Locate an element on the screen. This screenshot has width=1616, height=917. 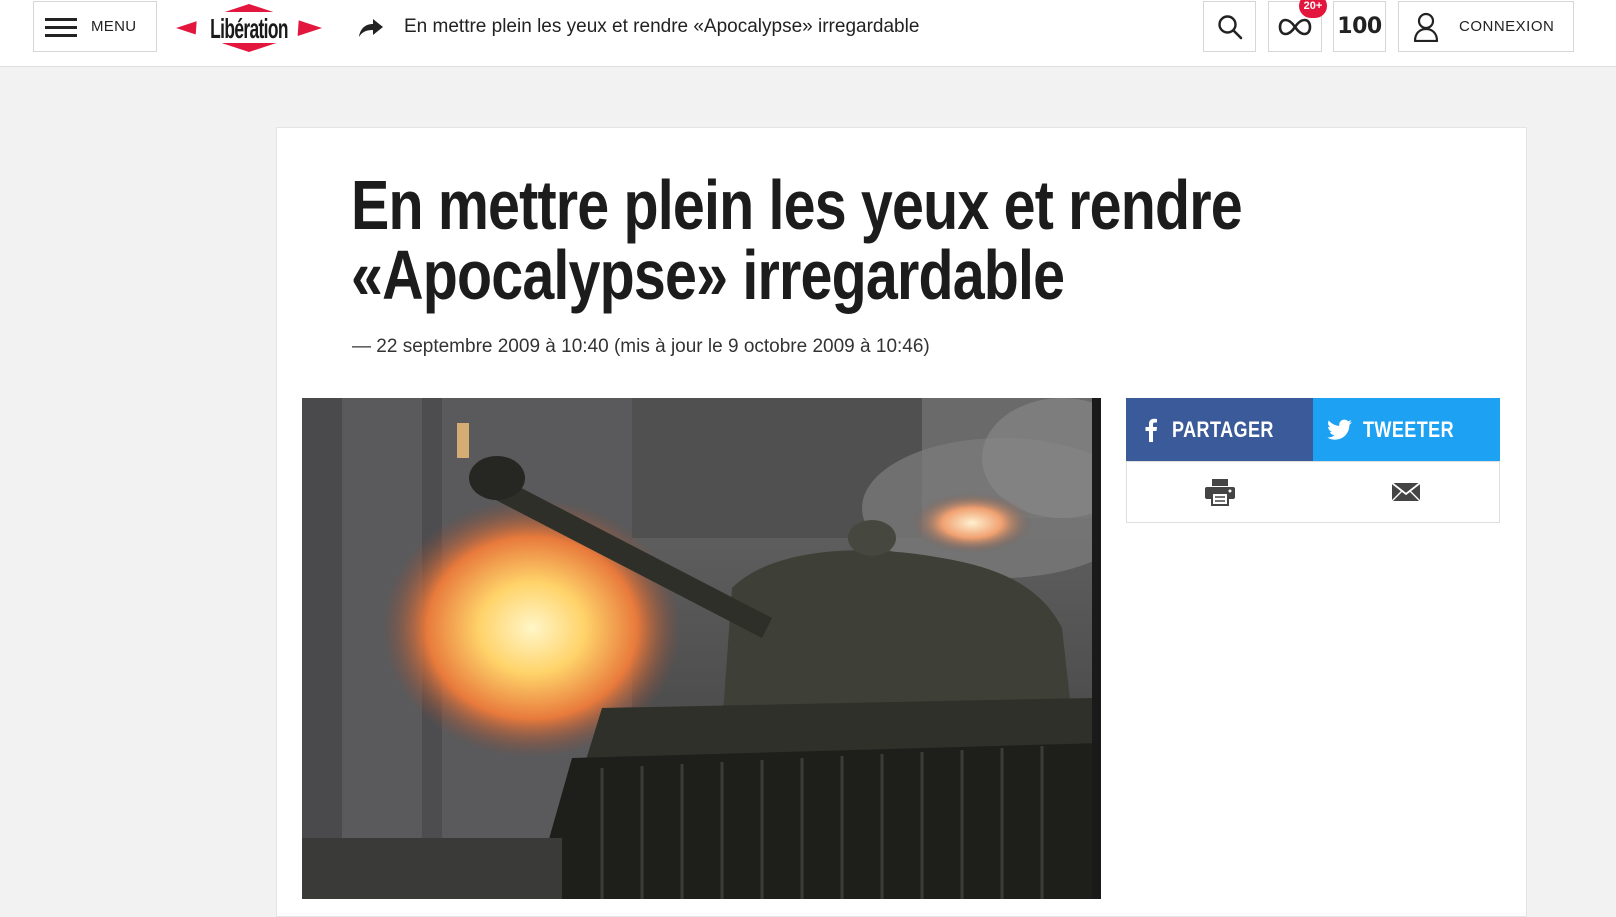
infinity-icon is located at coordinates (1295, 26).